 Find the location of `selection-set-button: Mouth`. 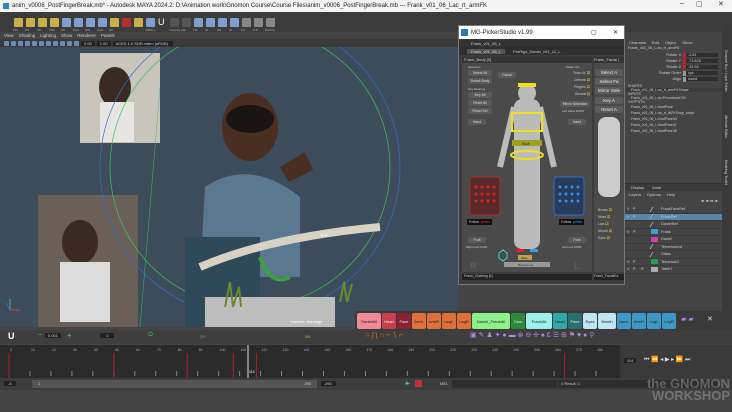

selection-set-button: Mouth is located at coordinates (607, 321).